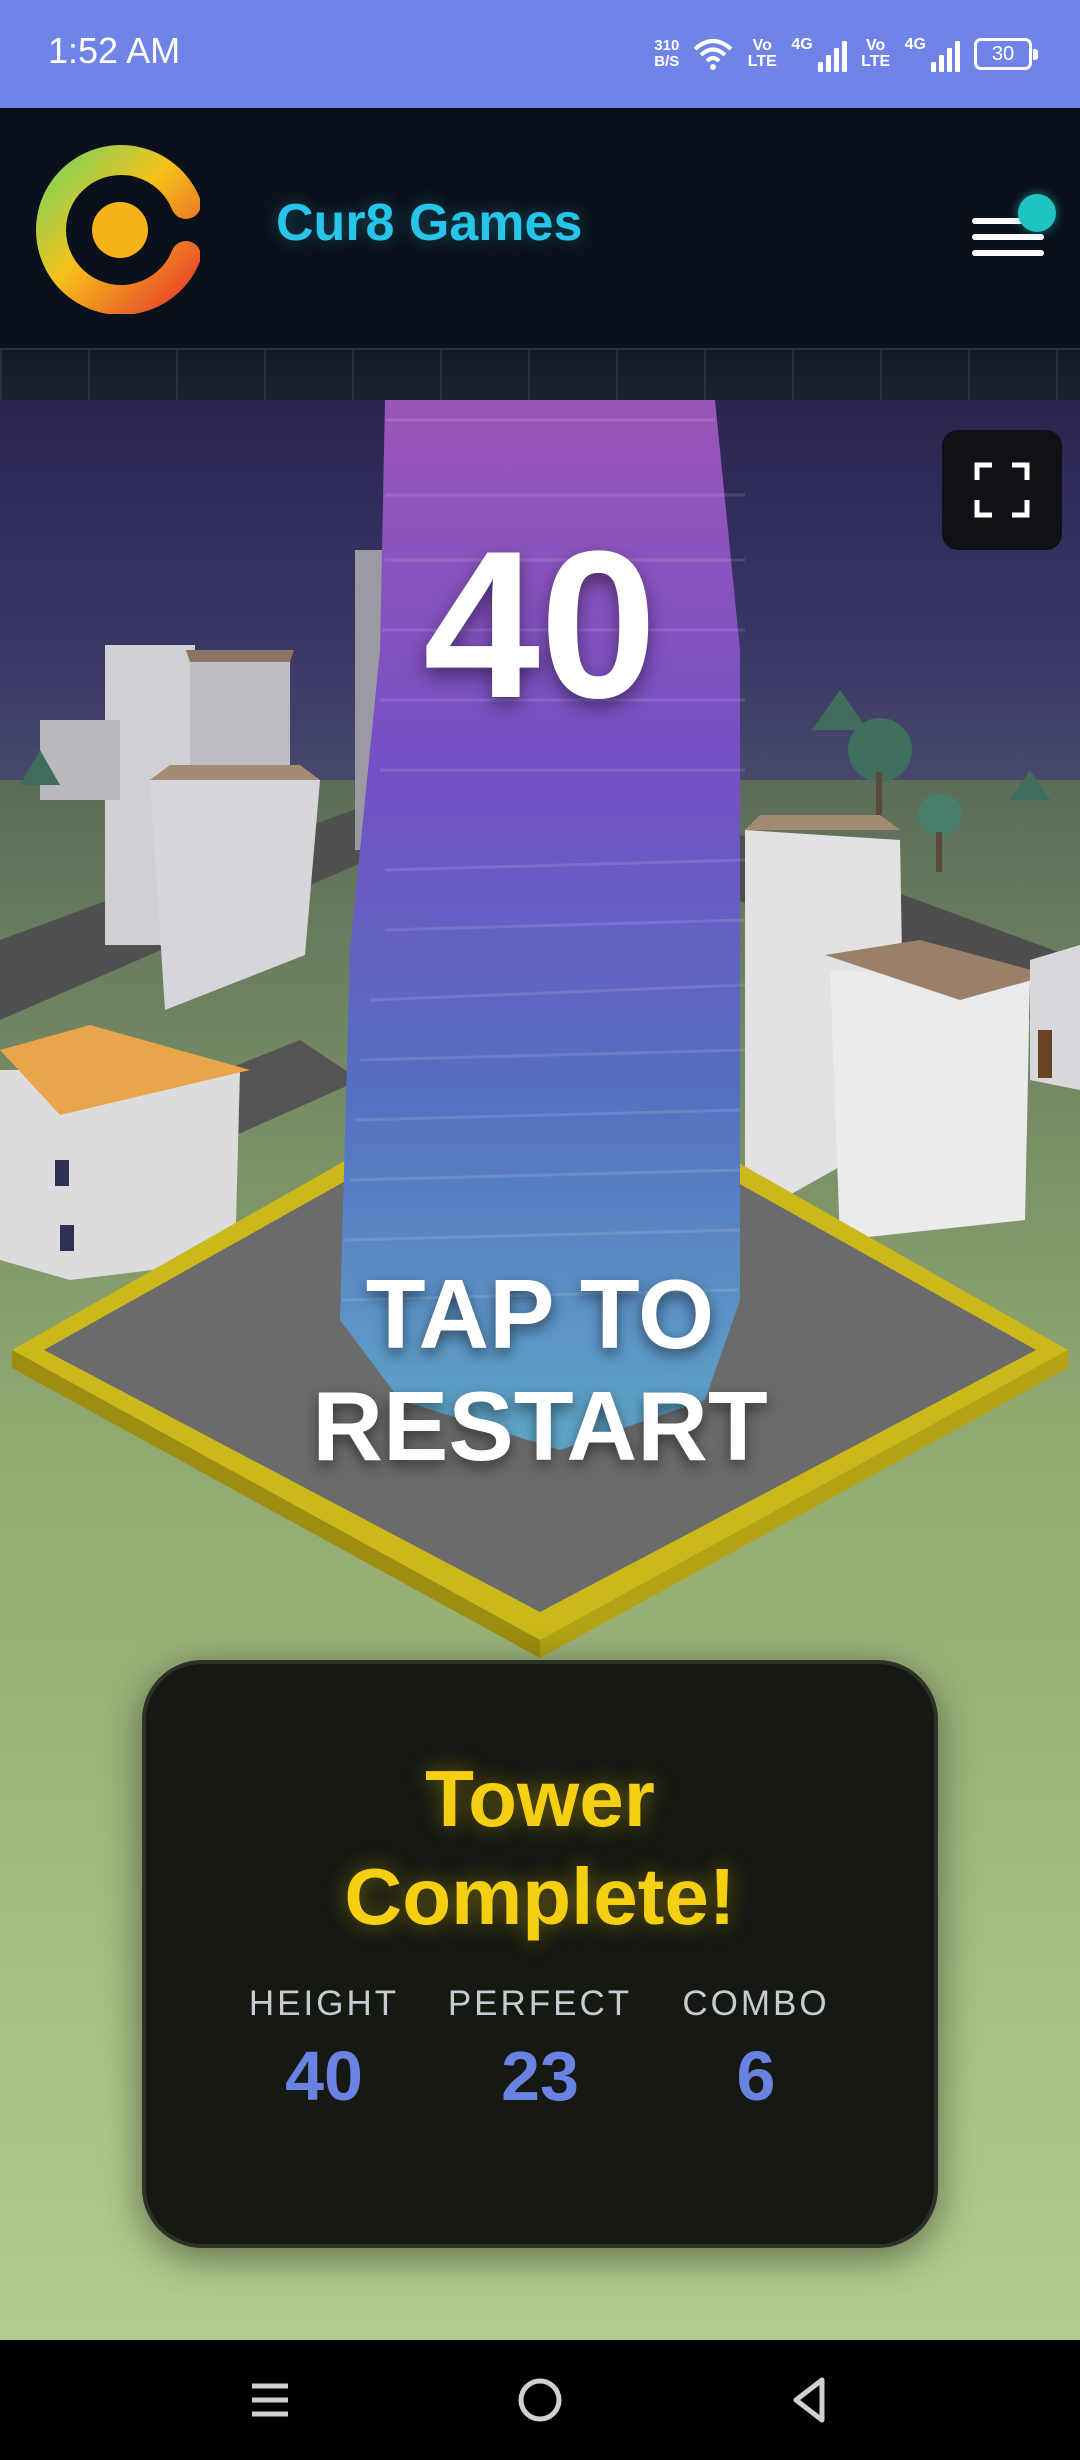 The height and width of the screenshot is (2460, 1080). What do you see at coordinates (810, 2400) in the screenshot?
I see `back-icon` at bounding box center [810, 2400].